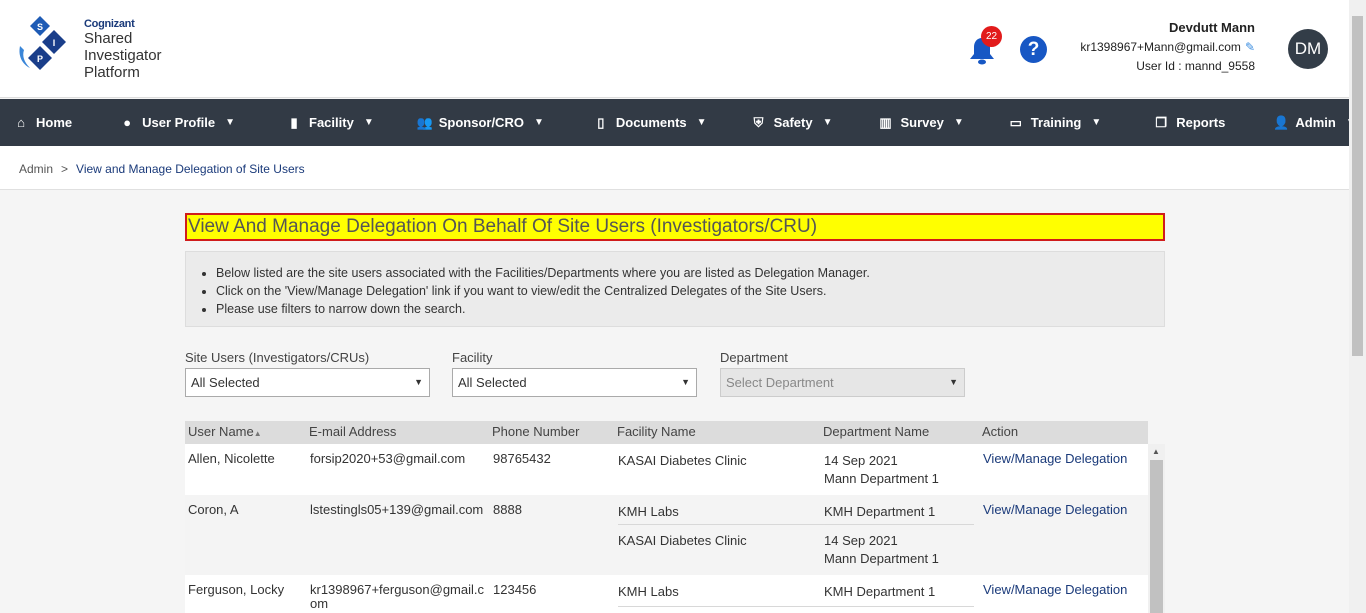 This screenshot has height=613, width=1366. Describe the element at coordinates (1156, 451) in the screenshot. I see `scroll-up-icon: ▲` at that location.